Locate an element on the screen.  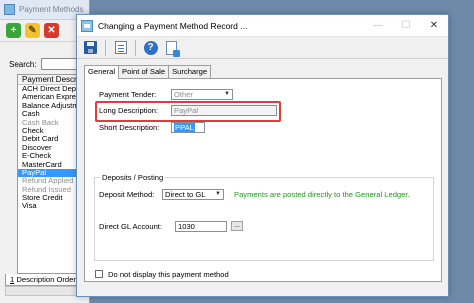
payment-tender-label: Payment Tender: is located at coordinates (128, 94).